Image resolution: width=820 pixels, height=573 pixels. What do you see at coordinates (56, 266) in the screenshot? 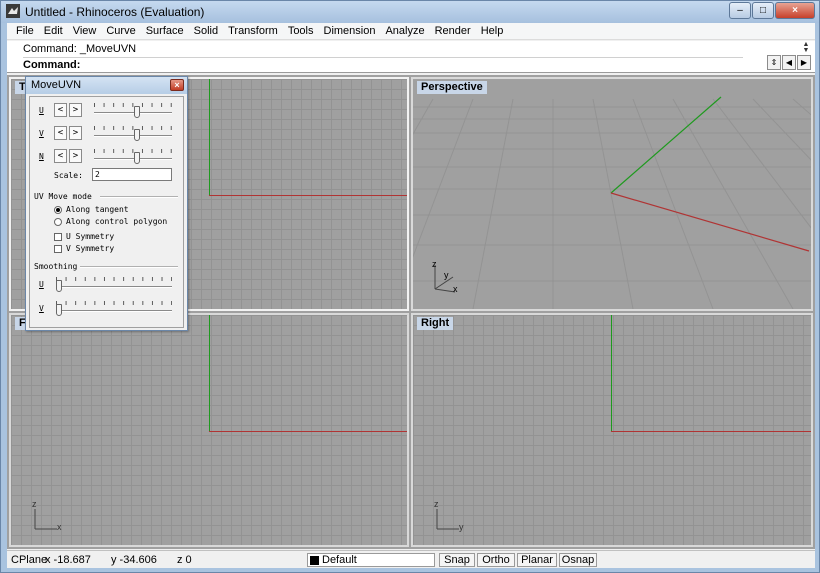
I see `smoothing-group-label: Smoothing` at bounding box center [56, 266].